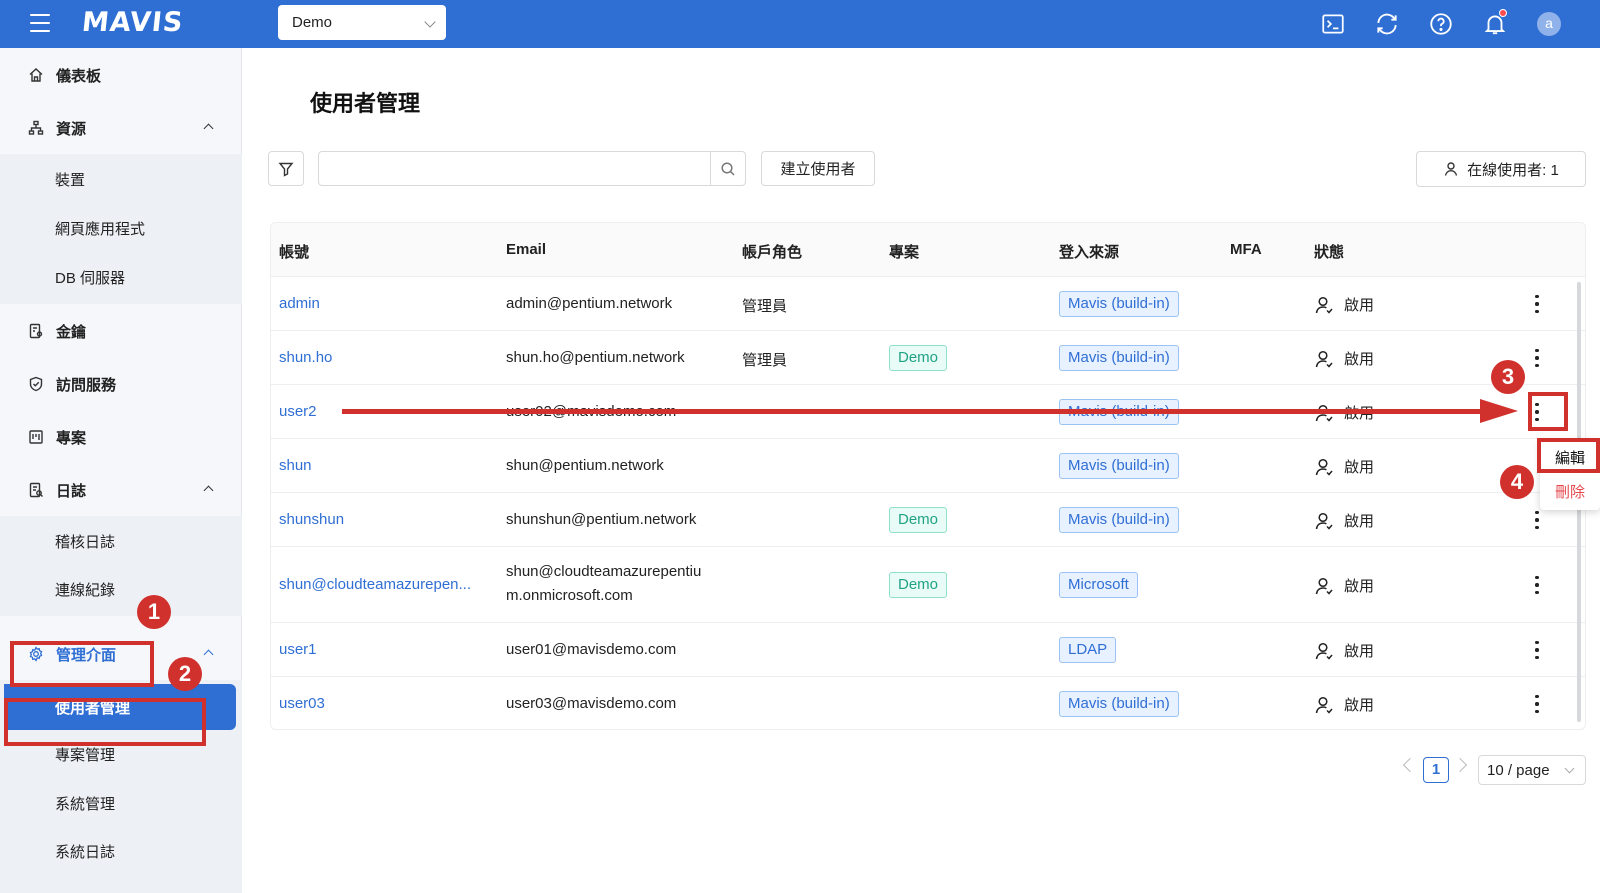 The width and height of the screenshot is (1600, 893). Describe the element at coordinates (1495, 23) in the screenshot. I see `bell-icon` at that location.